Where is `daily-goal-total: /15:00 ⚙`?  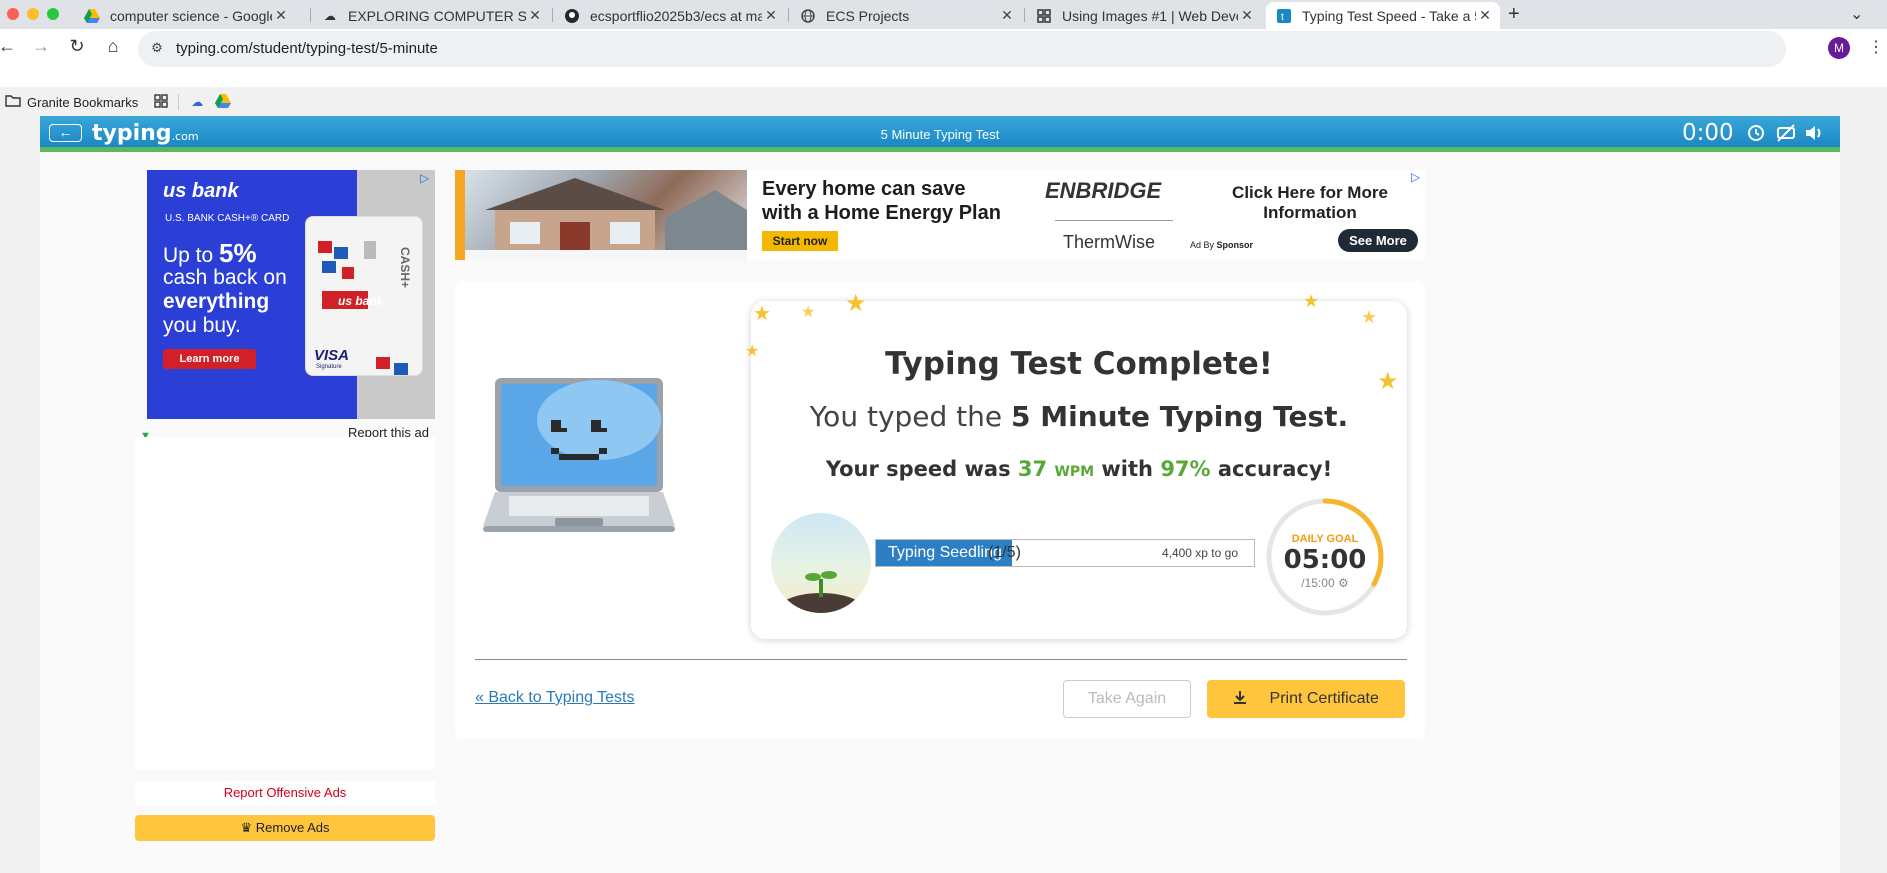
daily-goal-total: /15:00 ⚙ is located at coordinates (1325, 583).